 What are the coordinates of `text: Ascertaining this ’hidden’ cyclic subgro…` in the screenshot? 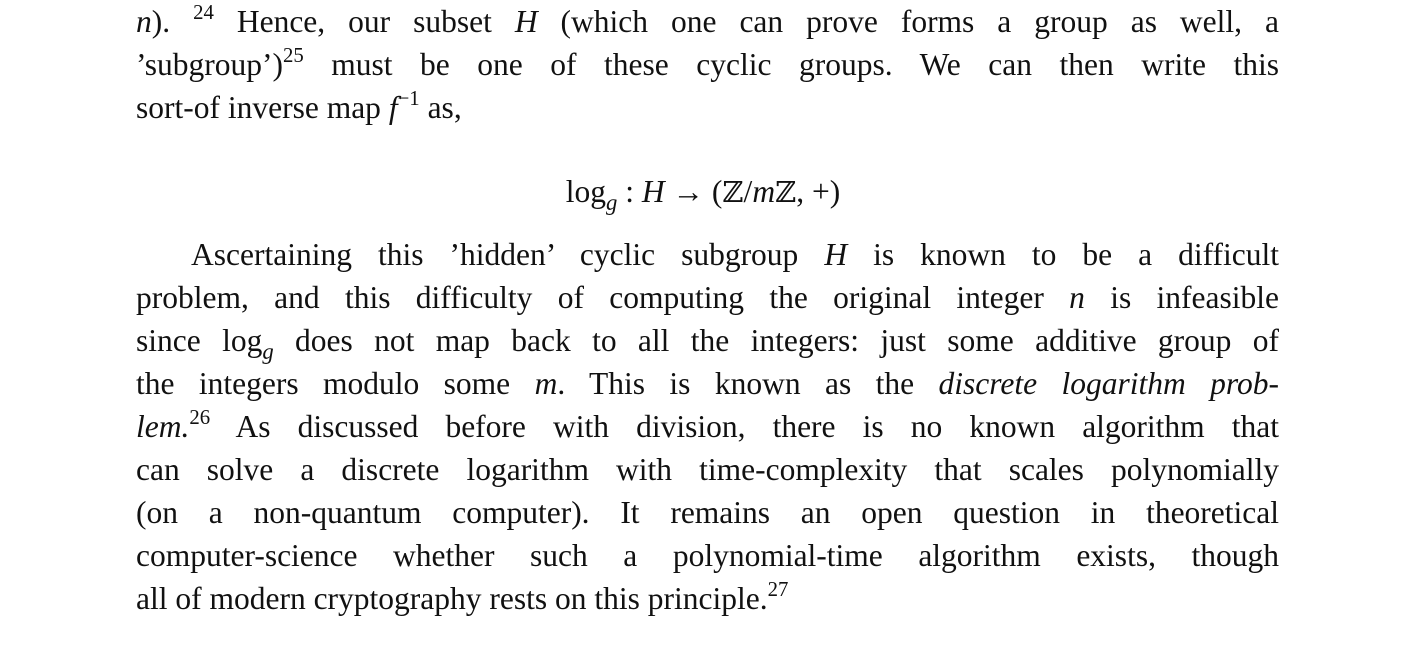 It's located at (508, 254).